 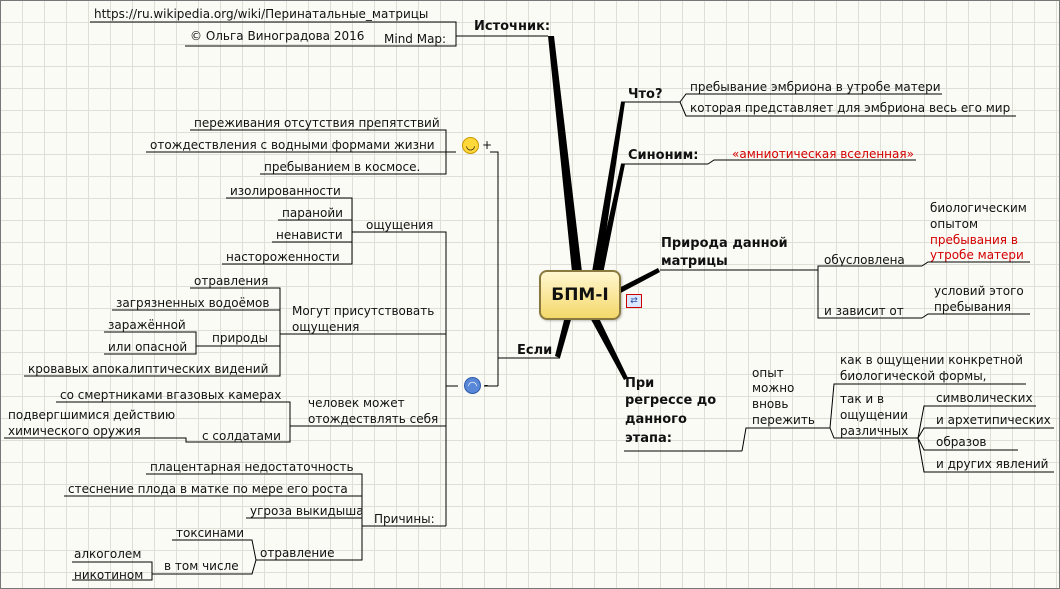 I want to click on sensations-label: ощущения, so click(x=399, y=225).